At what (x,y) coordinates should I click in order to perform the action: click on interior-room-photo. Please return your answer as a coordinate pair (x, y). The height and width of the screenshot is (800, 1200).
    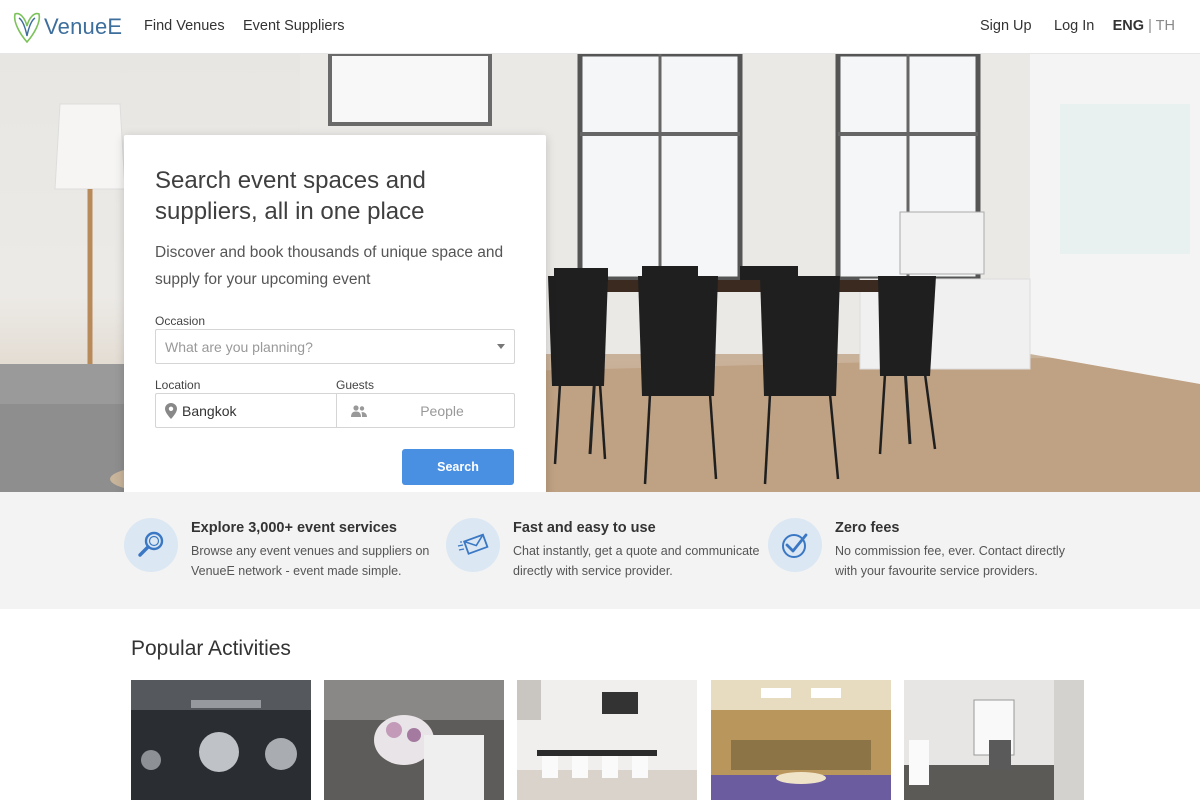
    Looking at the image, I should click on (994, 740).